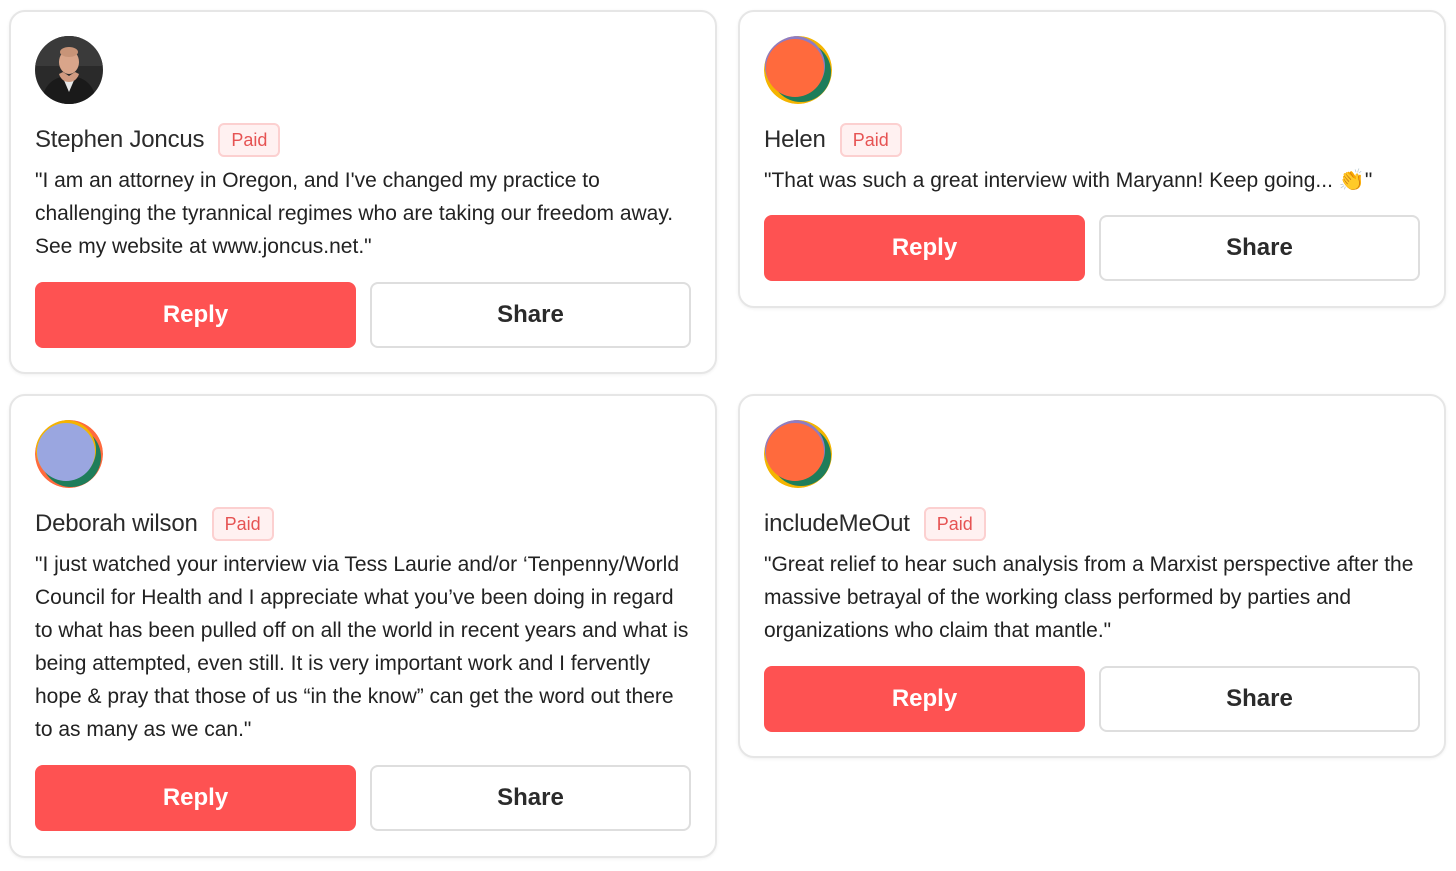 The height and width of the screenshot is (871, 1456). I want to click on author-name: includeMeOut, so click(837, 524).